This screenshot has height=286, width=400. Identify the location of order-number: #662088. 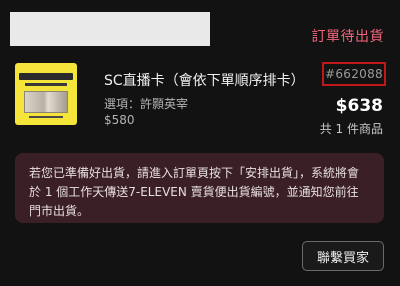
(354, 74).